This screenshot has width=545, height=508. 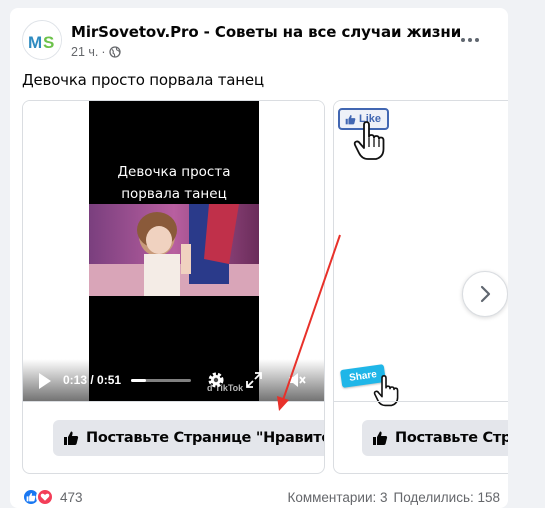 What do you see at coordinates (161, 380) in the screenshot?
I see `video-progress-bar` at bounding box center [161, 380].